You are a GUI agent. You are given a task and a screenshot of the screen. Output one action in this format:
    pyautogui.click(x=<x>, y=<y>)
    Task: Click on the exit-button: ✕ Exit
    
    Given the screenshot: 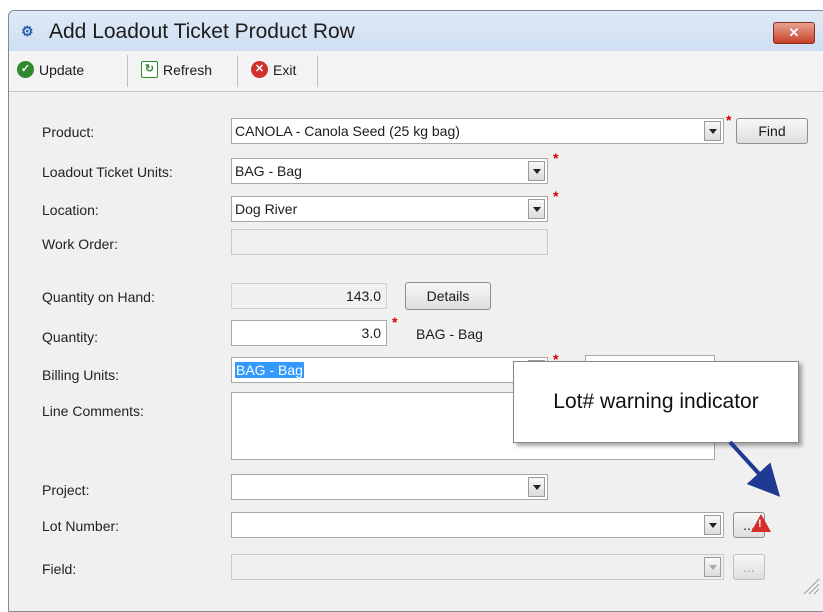 What is the action you would take?
    pyautogui.click(x=272, y=70)
    